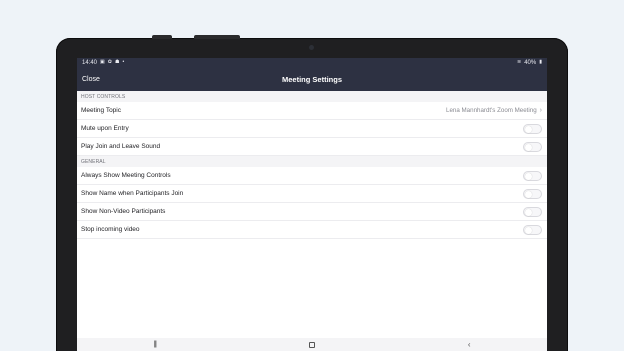  Describe the element at coordinates (540, 62) in the screenshot. I see `battery-icon: ▮` at that location.